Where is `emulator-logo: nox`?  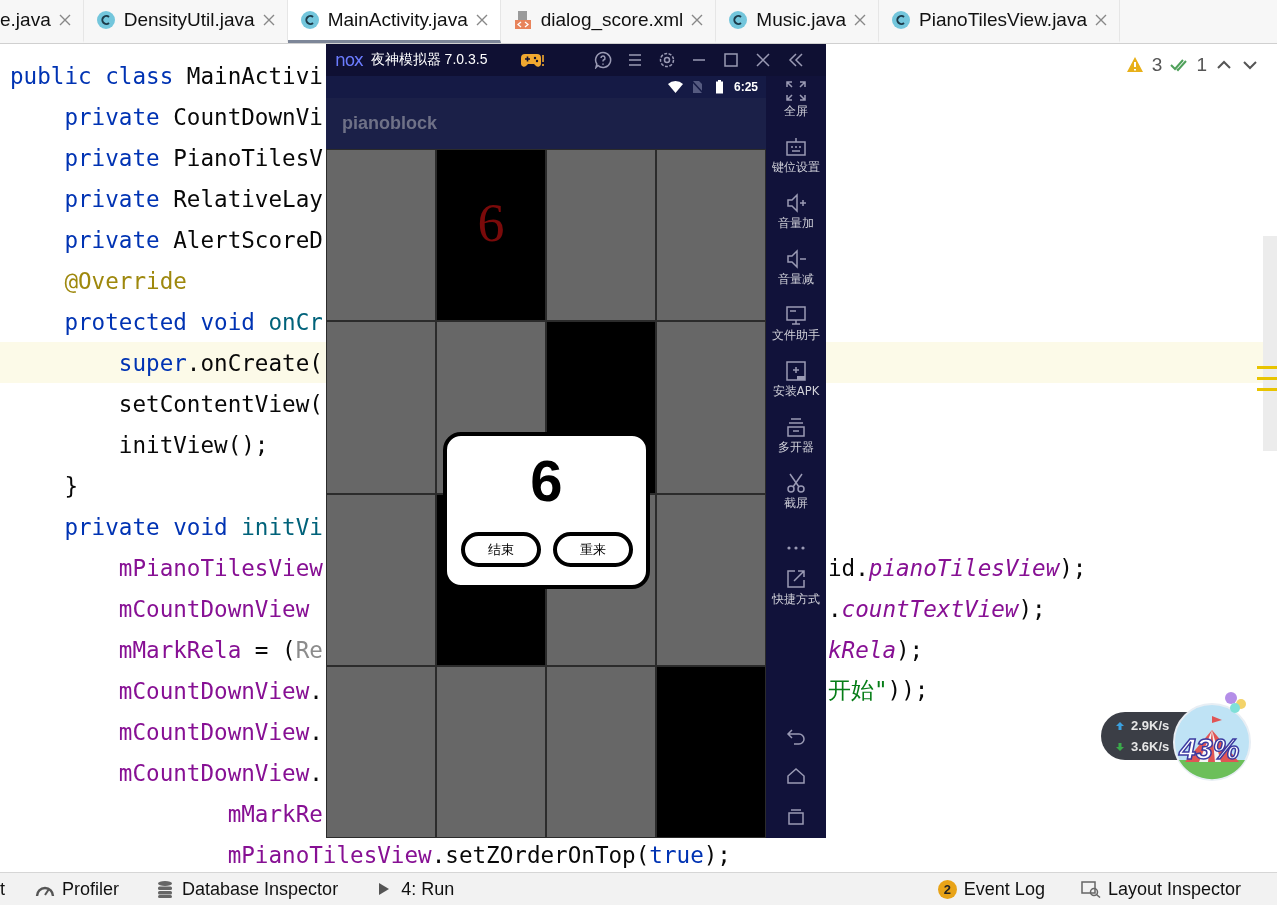 emulator-logo: nox is located at coordinates (349, 60).